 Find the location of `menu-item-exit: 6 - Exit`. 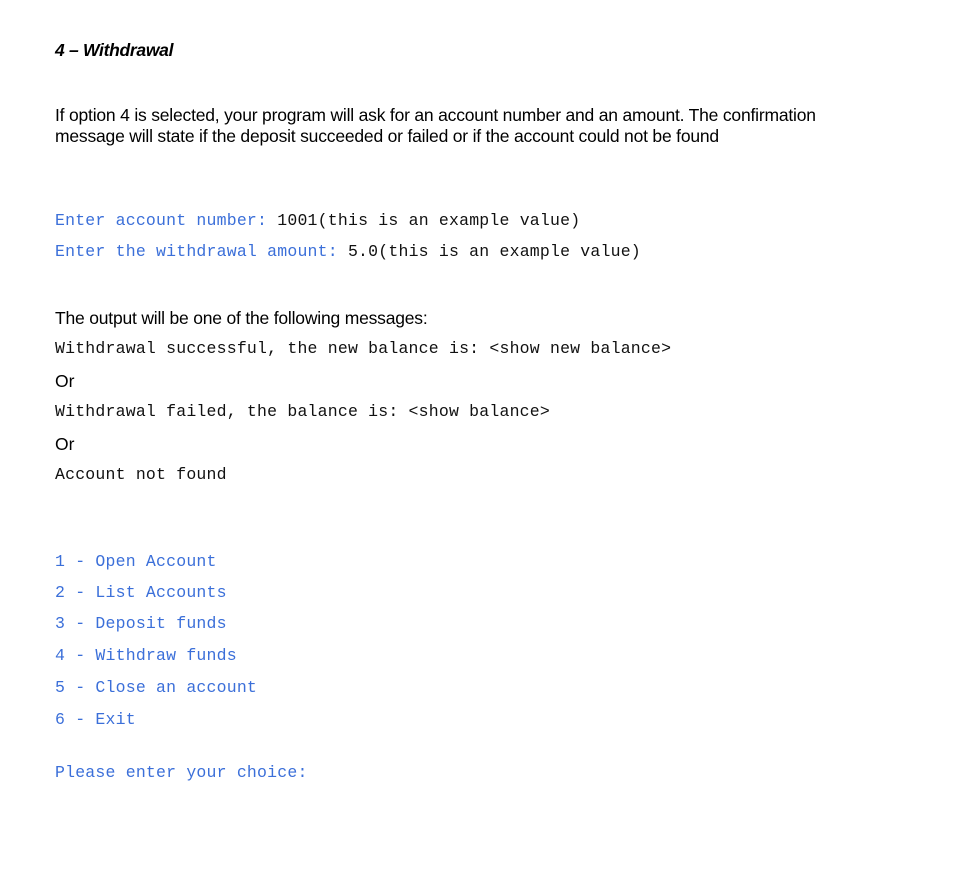

menu-item-exit: 6 - Exit is located at coordinates (95, 719).